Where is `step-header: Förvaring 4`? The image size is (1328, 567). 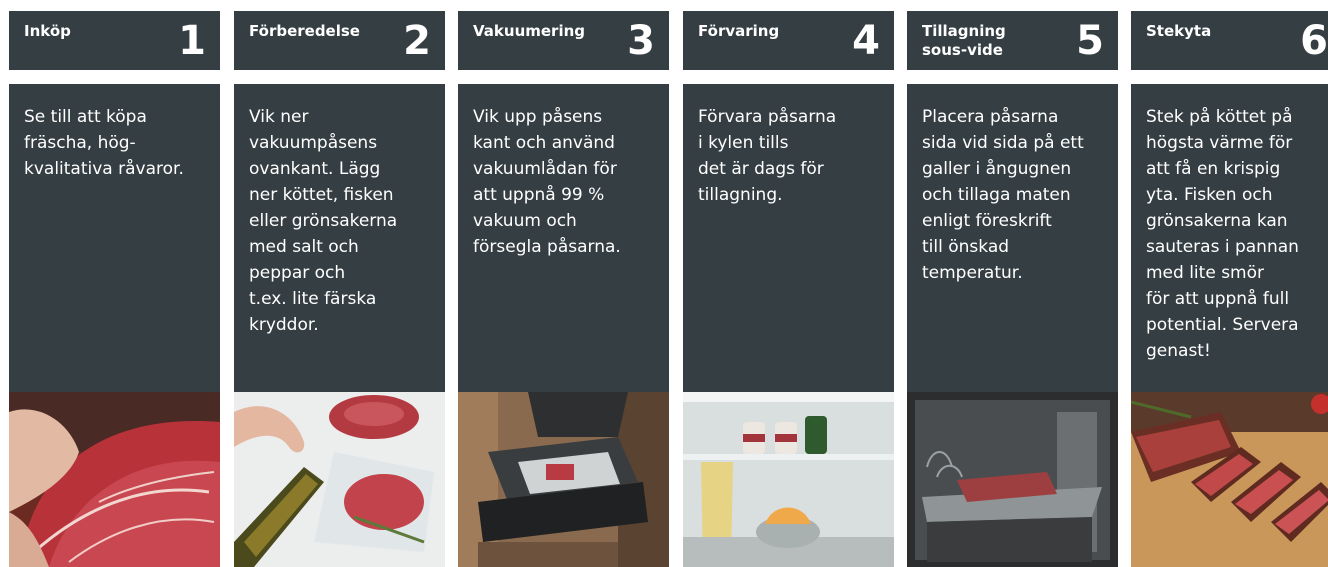
step-header: Förvaring 4 is located at coordinates (788, 40).